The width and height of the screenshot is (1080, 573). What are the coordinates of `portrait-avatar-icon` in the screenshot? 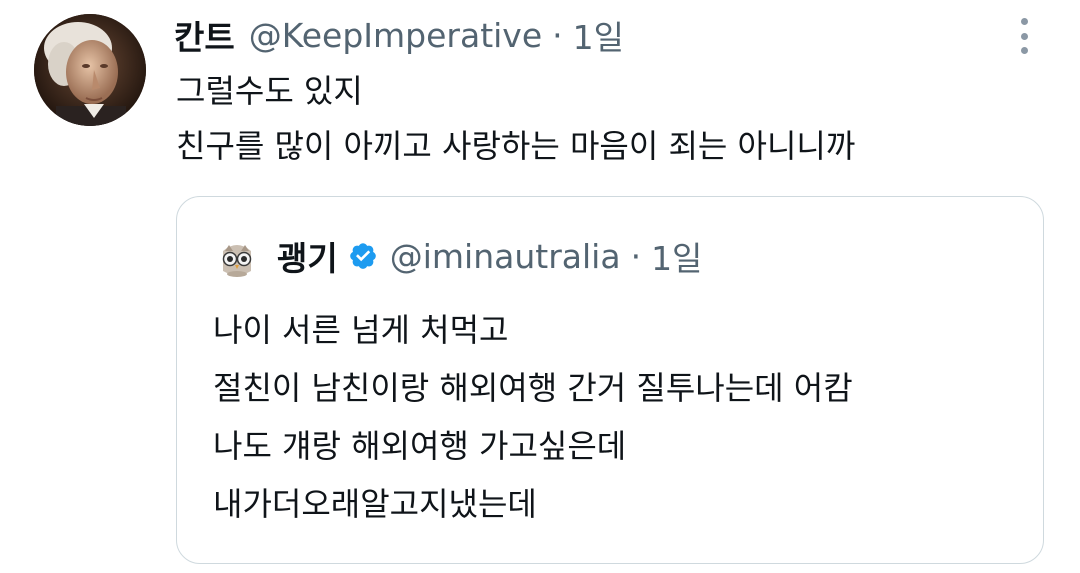 It's located at (90, 70).